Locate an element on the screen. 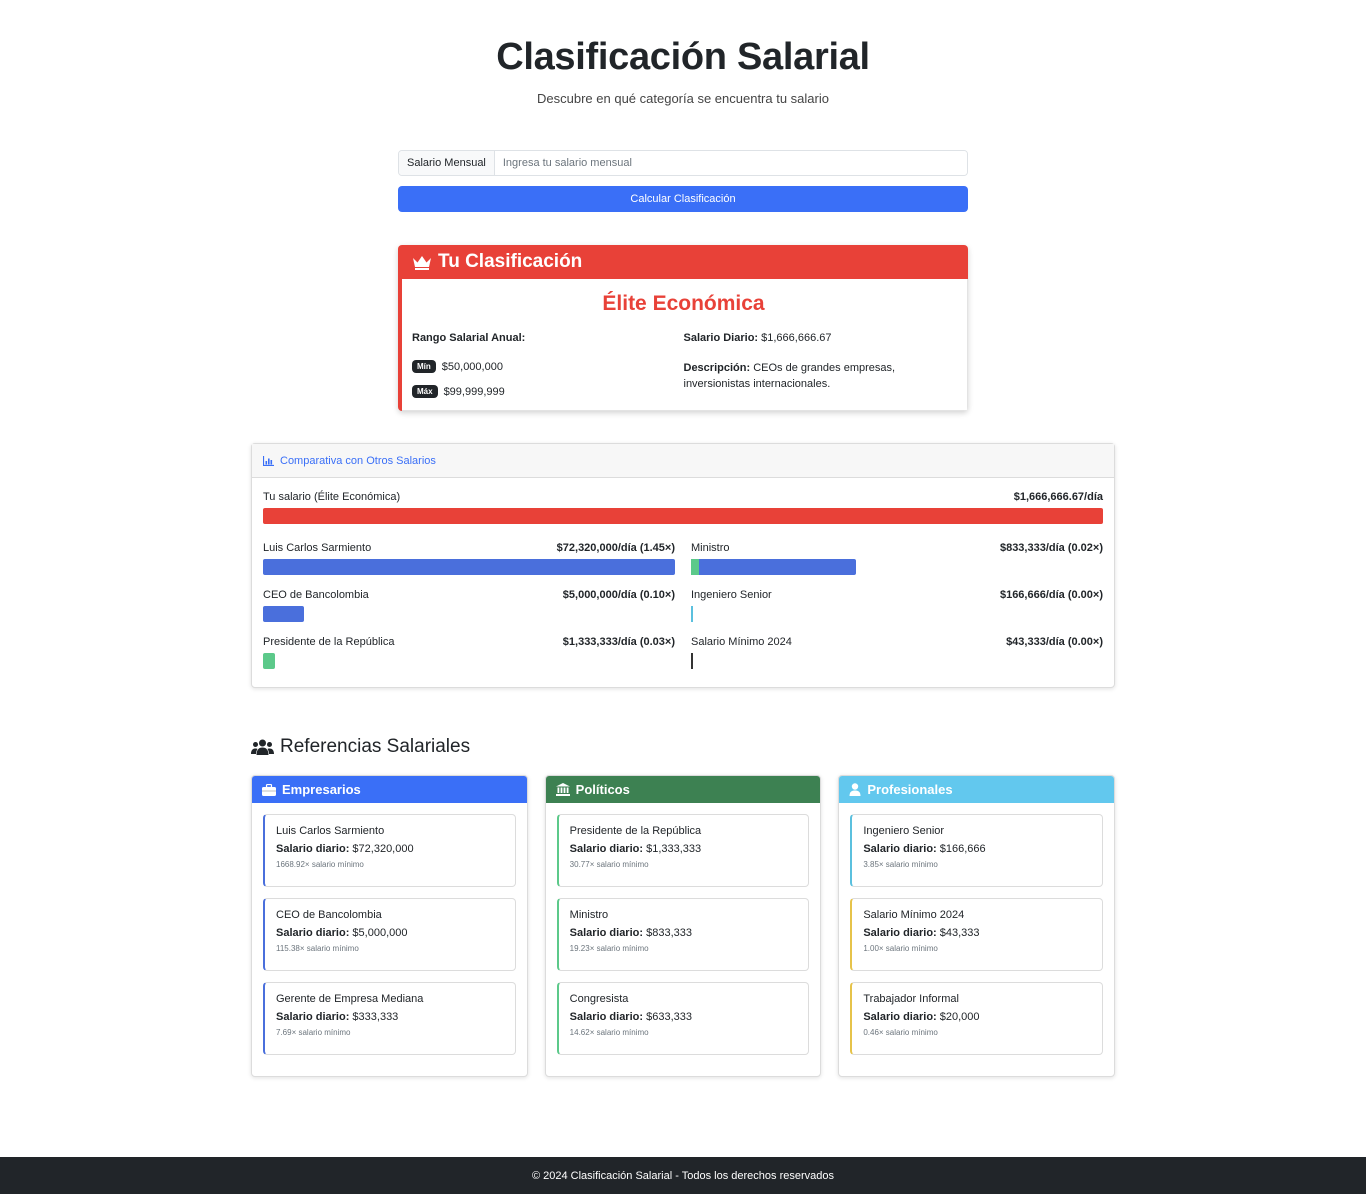 The height and width of the screenshot is (1194, 1366). reference-item-daily-value: $20,000 is located at coordinates (959, 1017).